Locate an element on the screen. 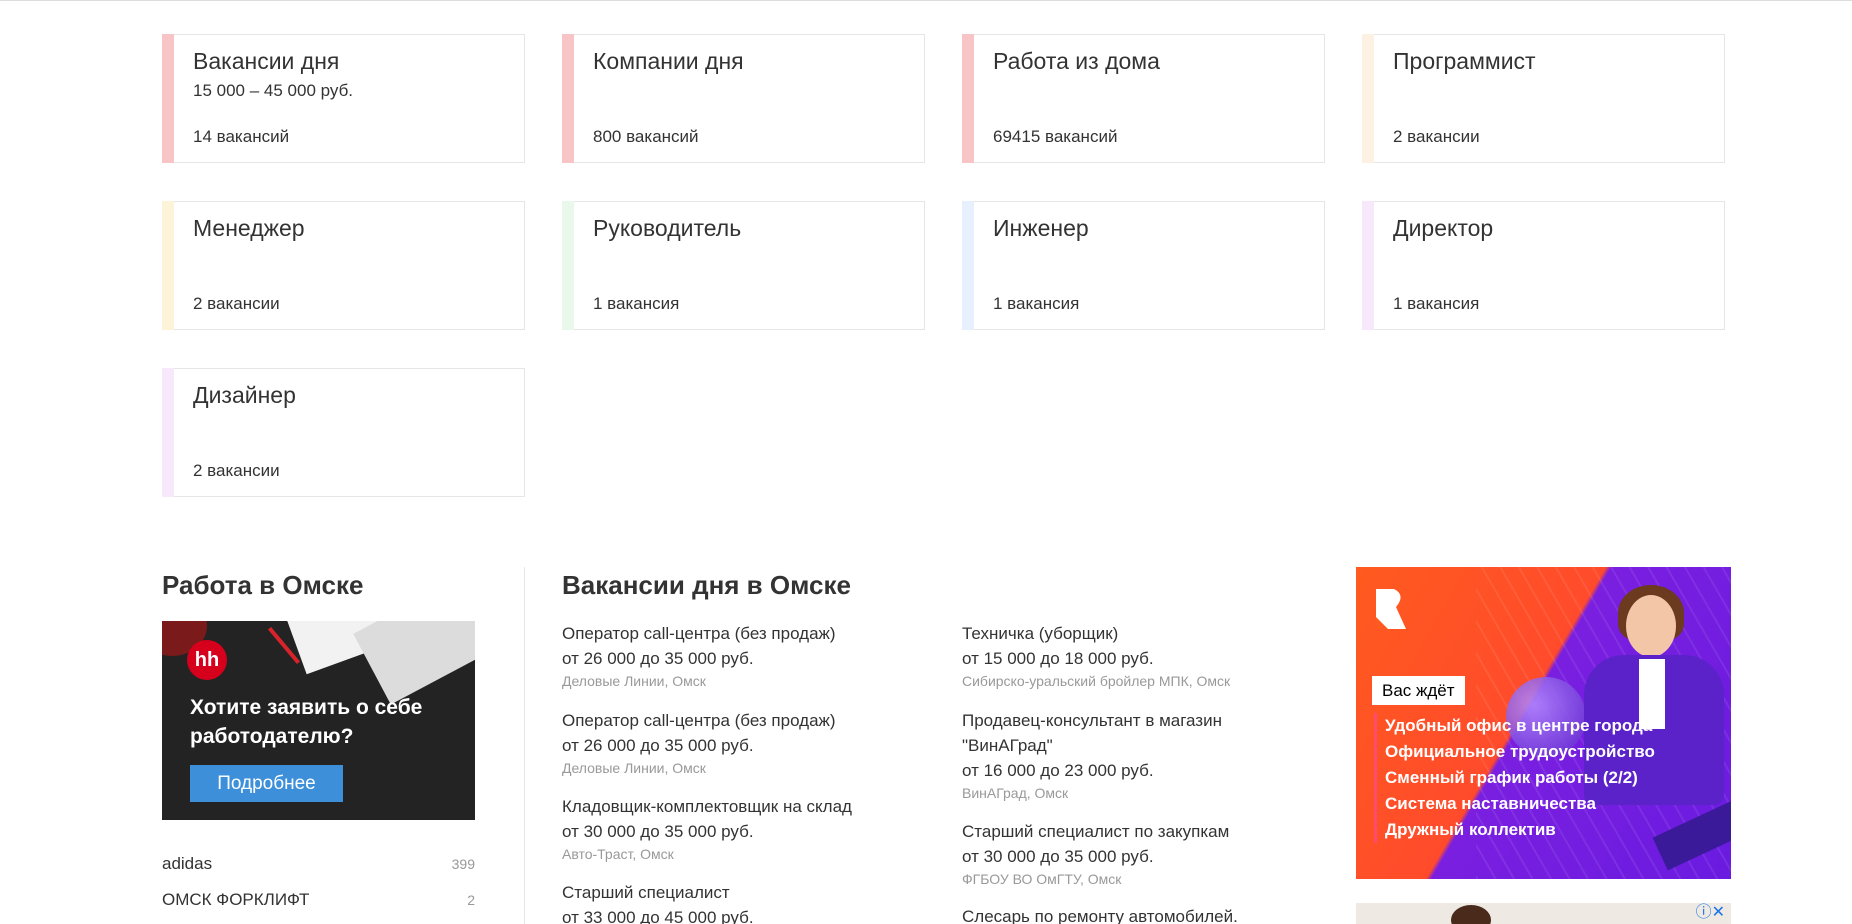 Image resolution: width=1852 pixels, height=924 pixels. brand-logo-icon is located at coordinates (1391, 609).